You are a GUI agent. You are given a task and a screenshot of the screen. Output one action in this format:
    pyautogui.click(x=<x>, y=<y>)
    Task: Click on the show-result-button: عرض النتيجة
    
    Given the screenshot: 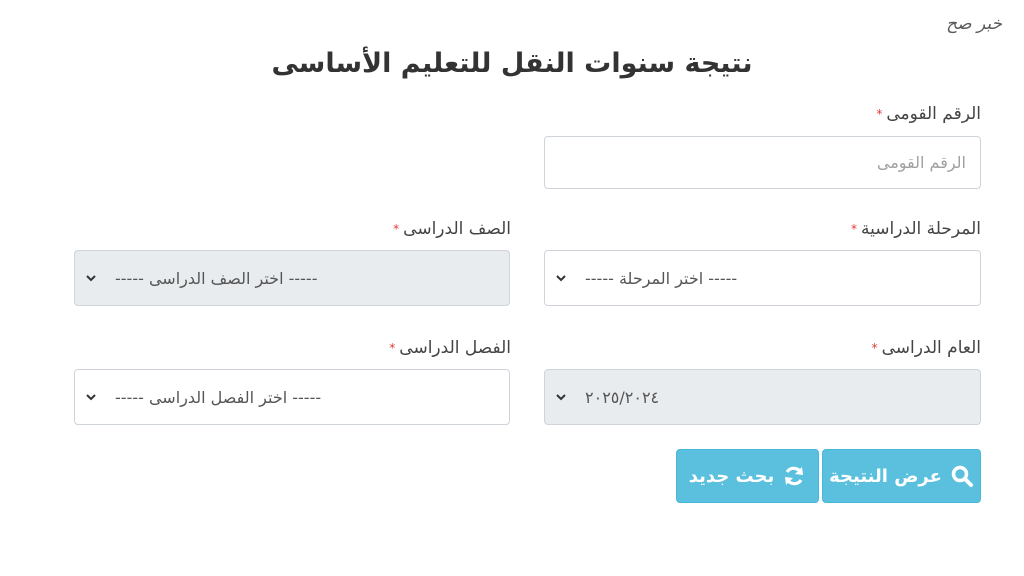 What is the action you would take?
    pyautogui.click(x=901, y=476)
    